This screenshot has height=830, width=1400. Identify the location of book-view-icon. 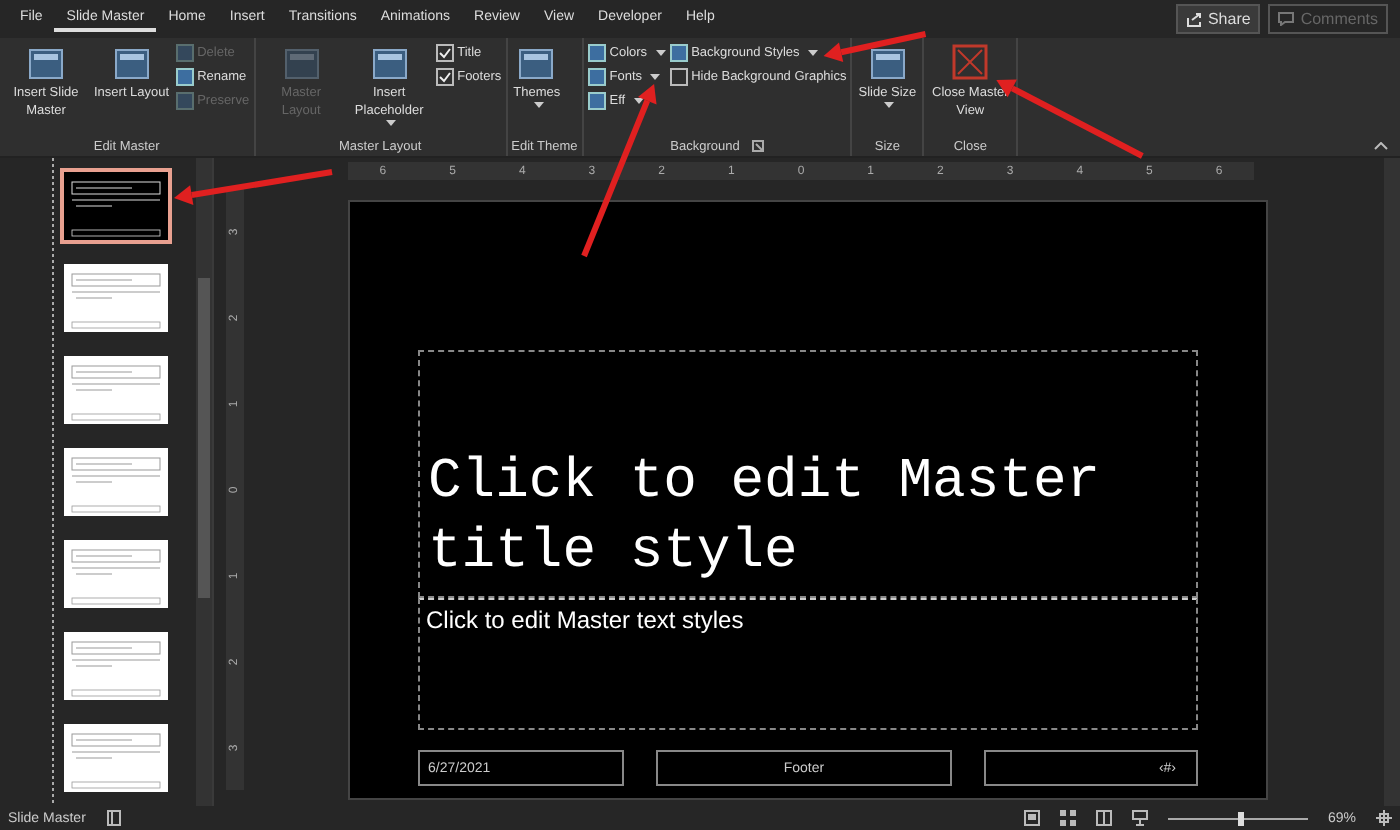
(1103, 818).